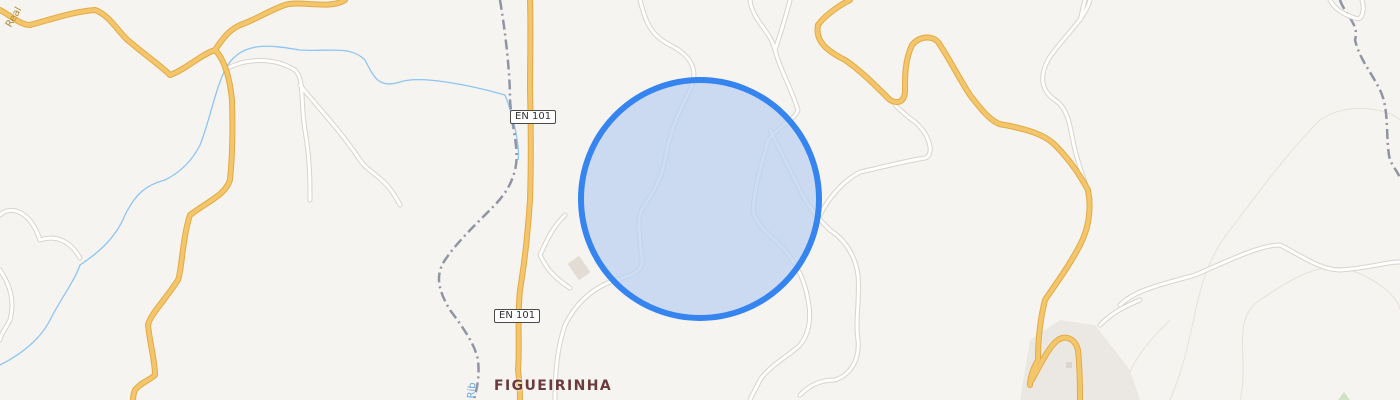 This screenshot has width=1400, height=400. Describe the element at coordinates (533, 117) in the screenshot. I see `road-shield-en101-top: EN 101` at that location.